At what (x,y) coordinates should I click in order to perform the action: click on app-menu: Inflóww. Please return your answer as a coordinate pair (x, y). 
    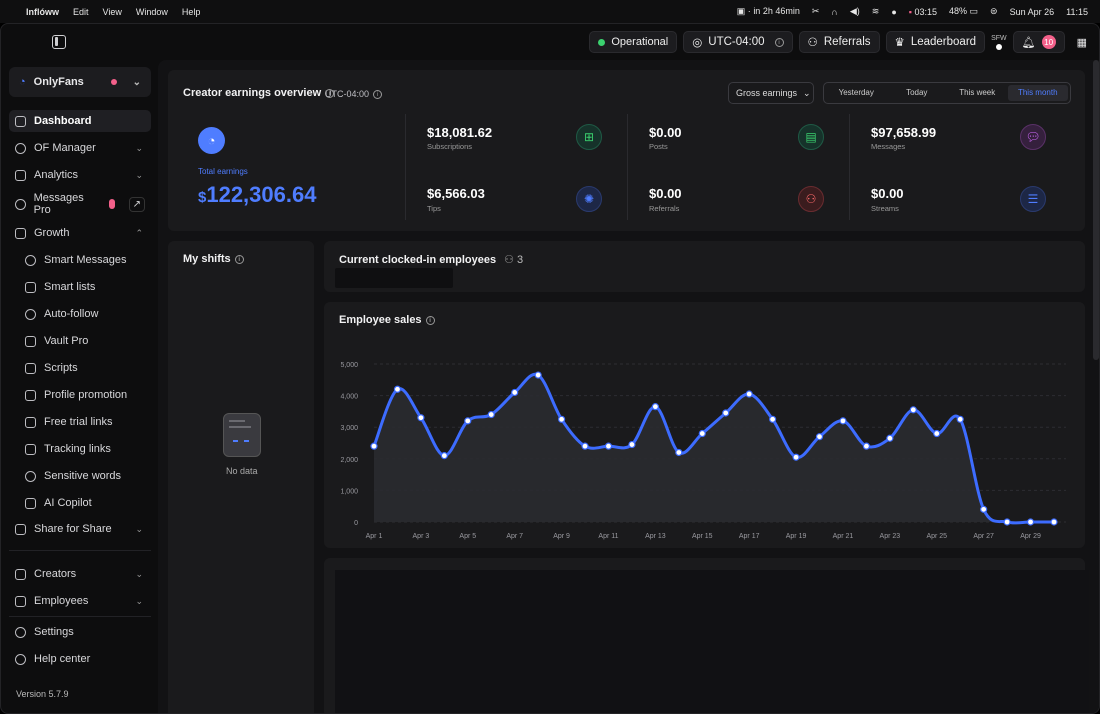
    Looking at the image, I should click on (42, 12).